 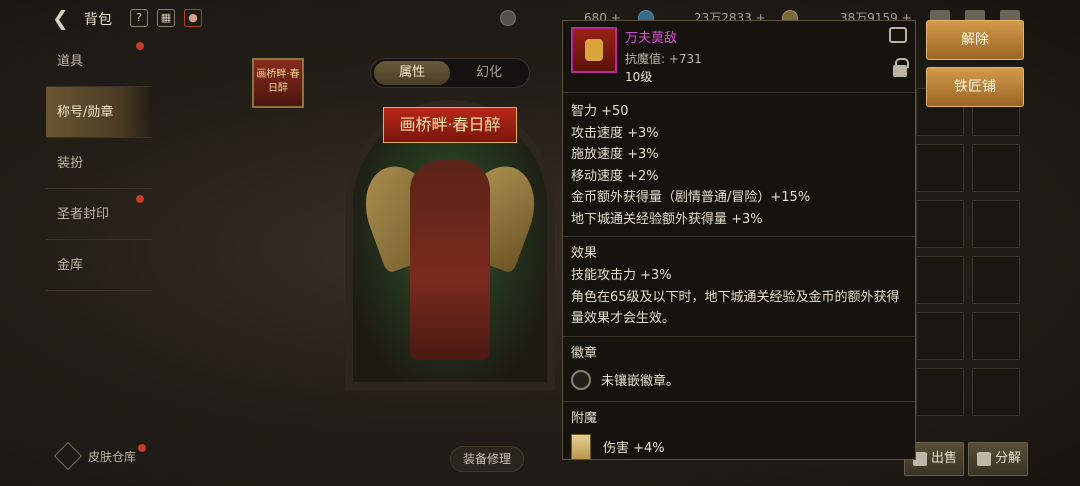 What do you see at coordinates (1007, 458) in the screenshot?
I see `dismantle-label: 分解` at bounding box center [1007, 458].